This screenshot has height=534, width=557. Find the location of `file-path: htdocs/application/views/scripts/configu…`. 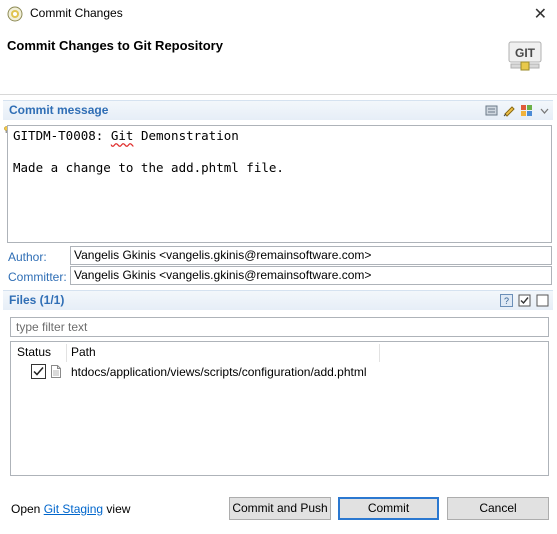

file-path: htdocs/application/views/scripts/configu… is located at coordinates (219, 372).